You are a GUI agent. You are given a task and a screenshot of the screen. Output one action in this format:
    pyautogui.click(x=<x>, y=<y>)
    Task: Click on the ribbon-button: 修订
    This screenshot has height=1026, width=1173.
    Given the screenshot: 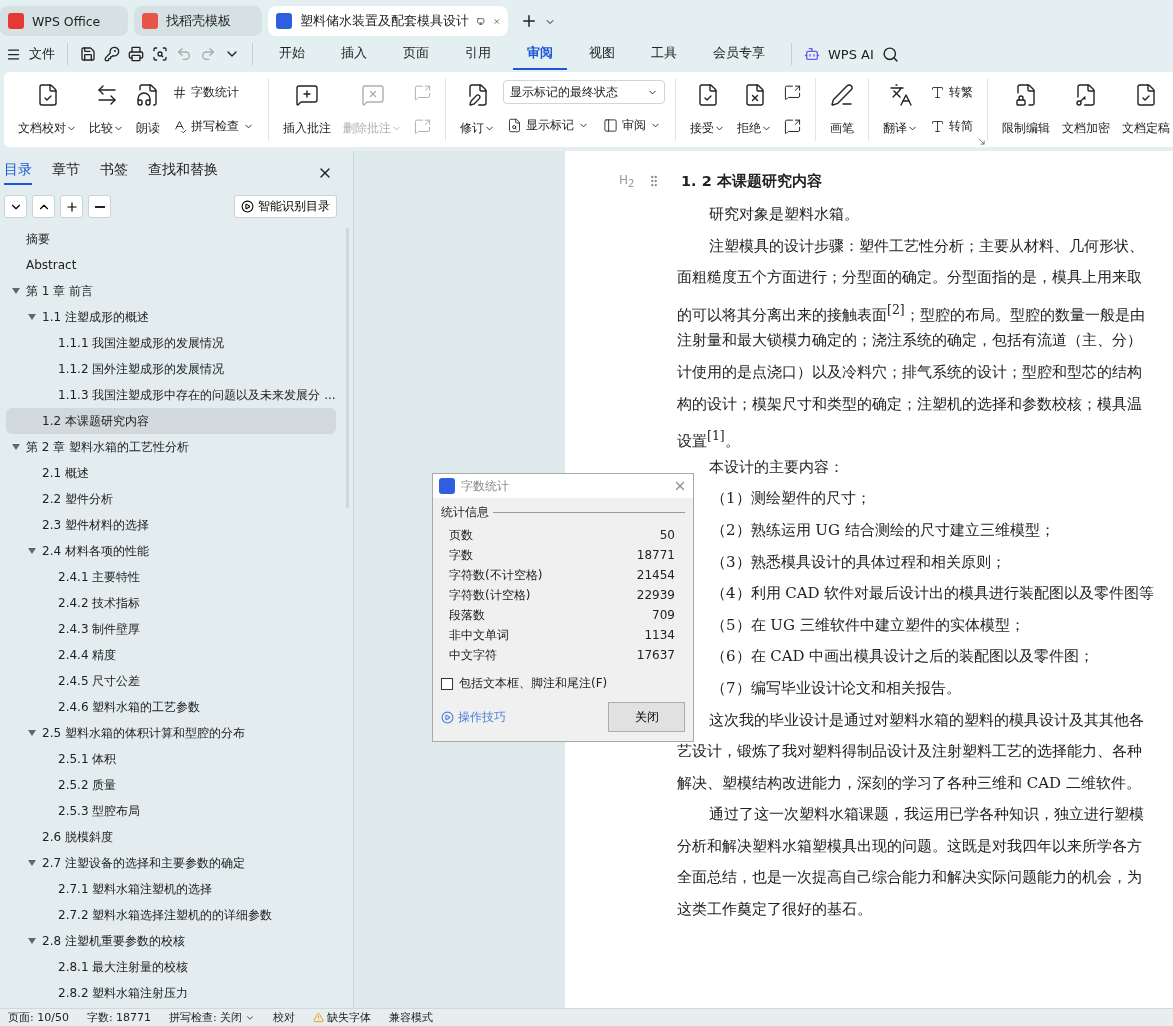 What is the action you would take?
    pyautogui.click(x=477, y=109)
    